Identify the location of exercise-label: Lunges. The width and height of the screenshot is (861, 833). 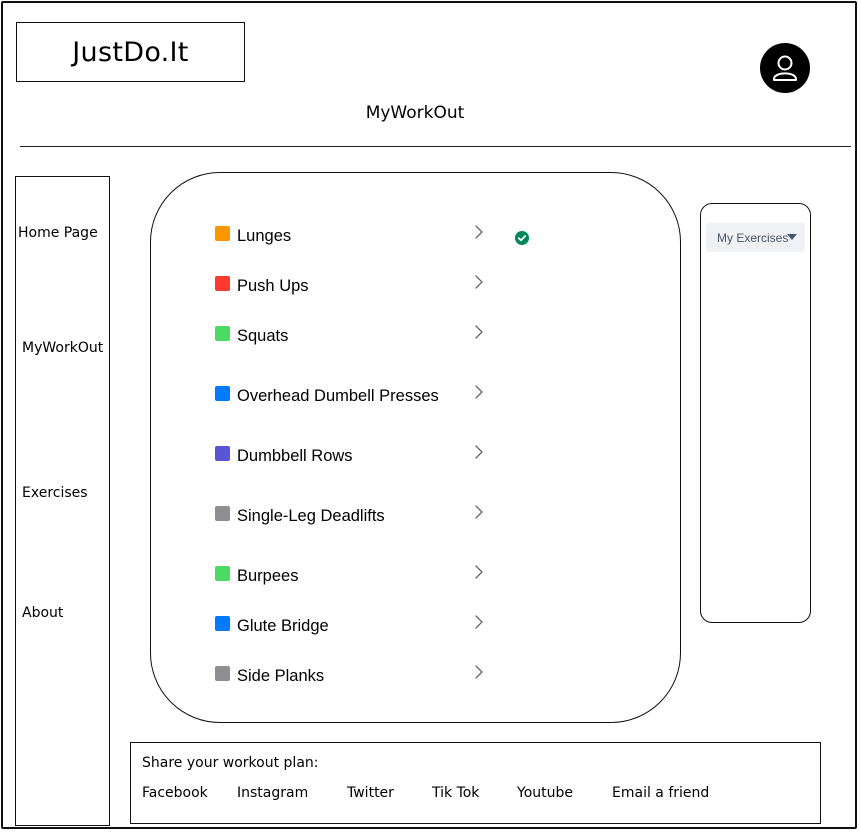
(264, 236).